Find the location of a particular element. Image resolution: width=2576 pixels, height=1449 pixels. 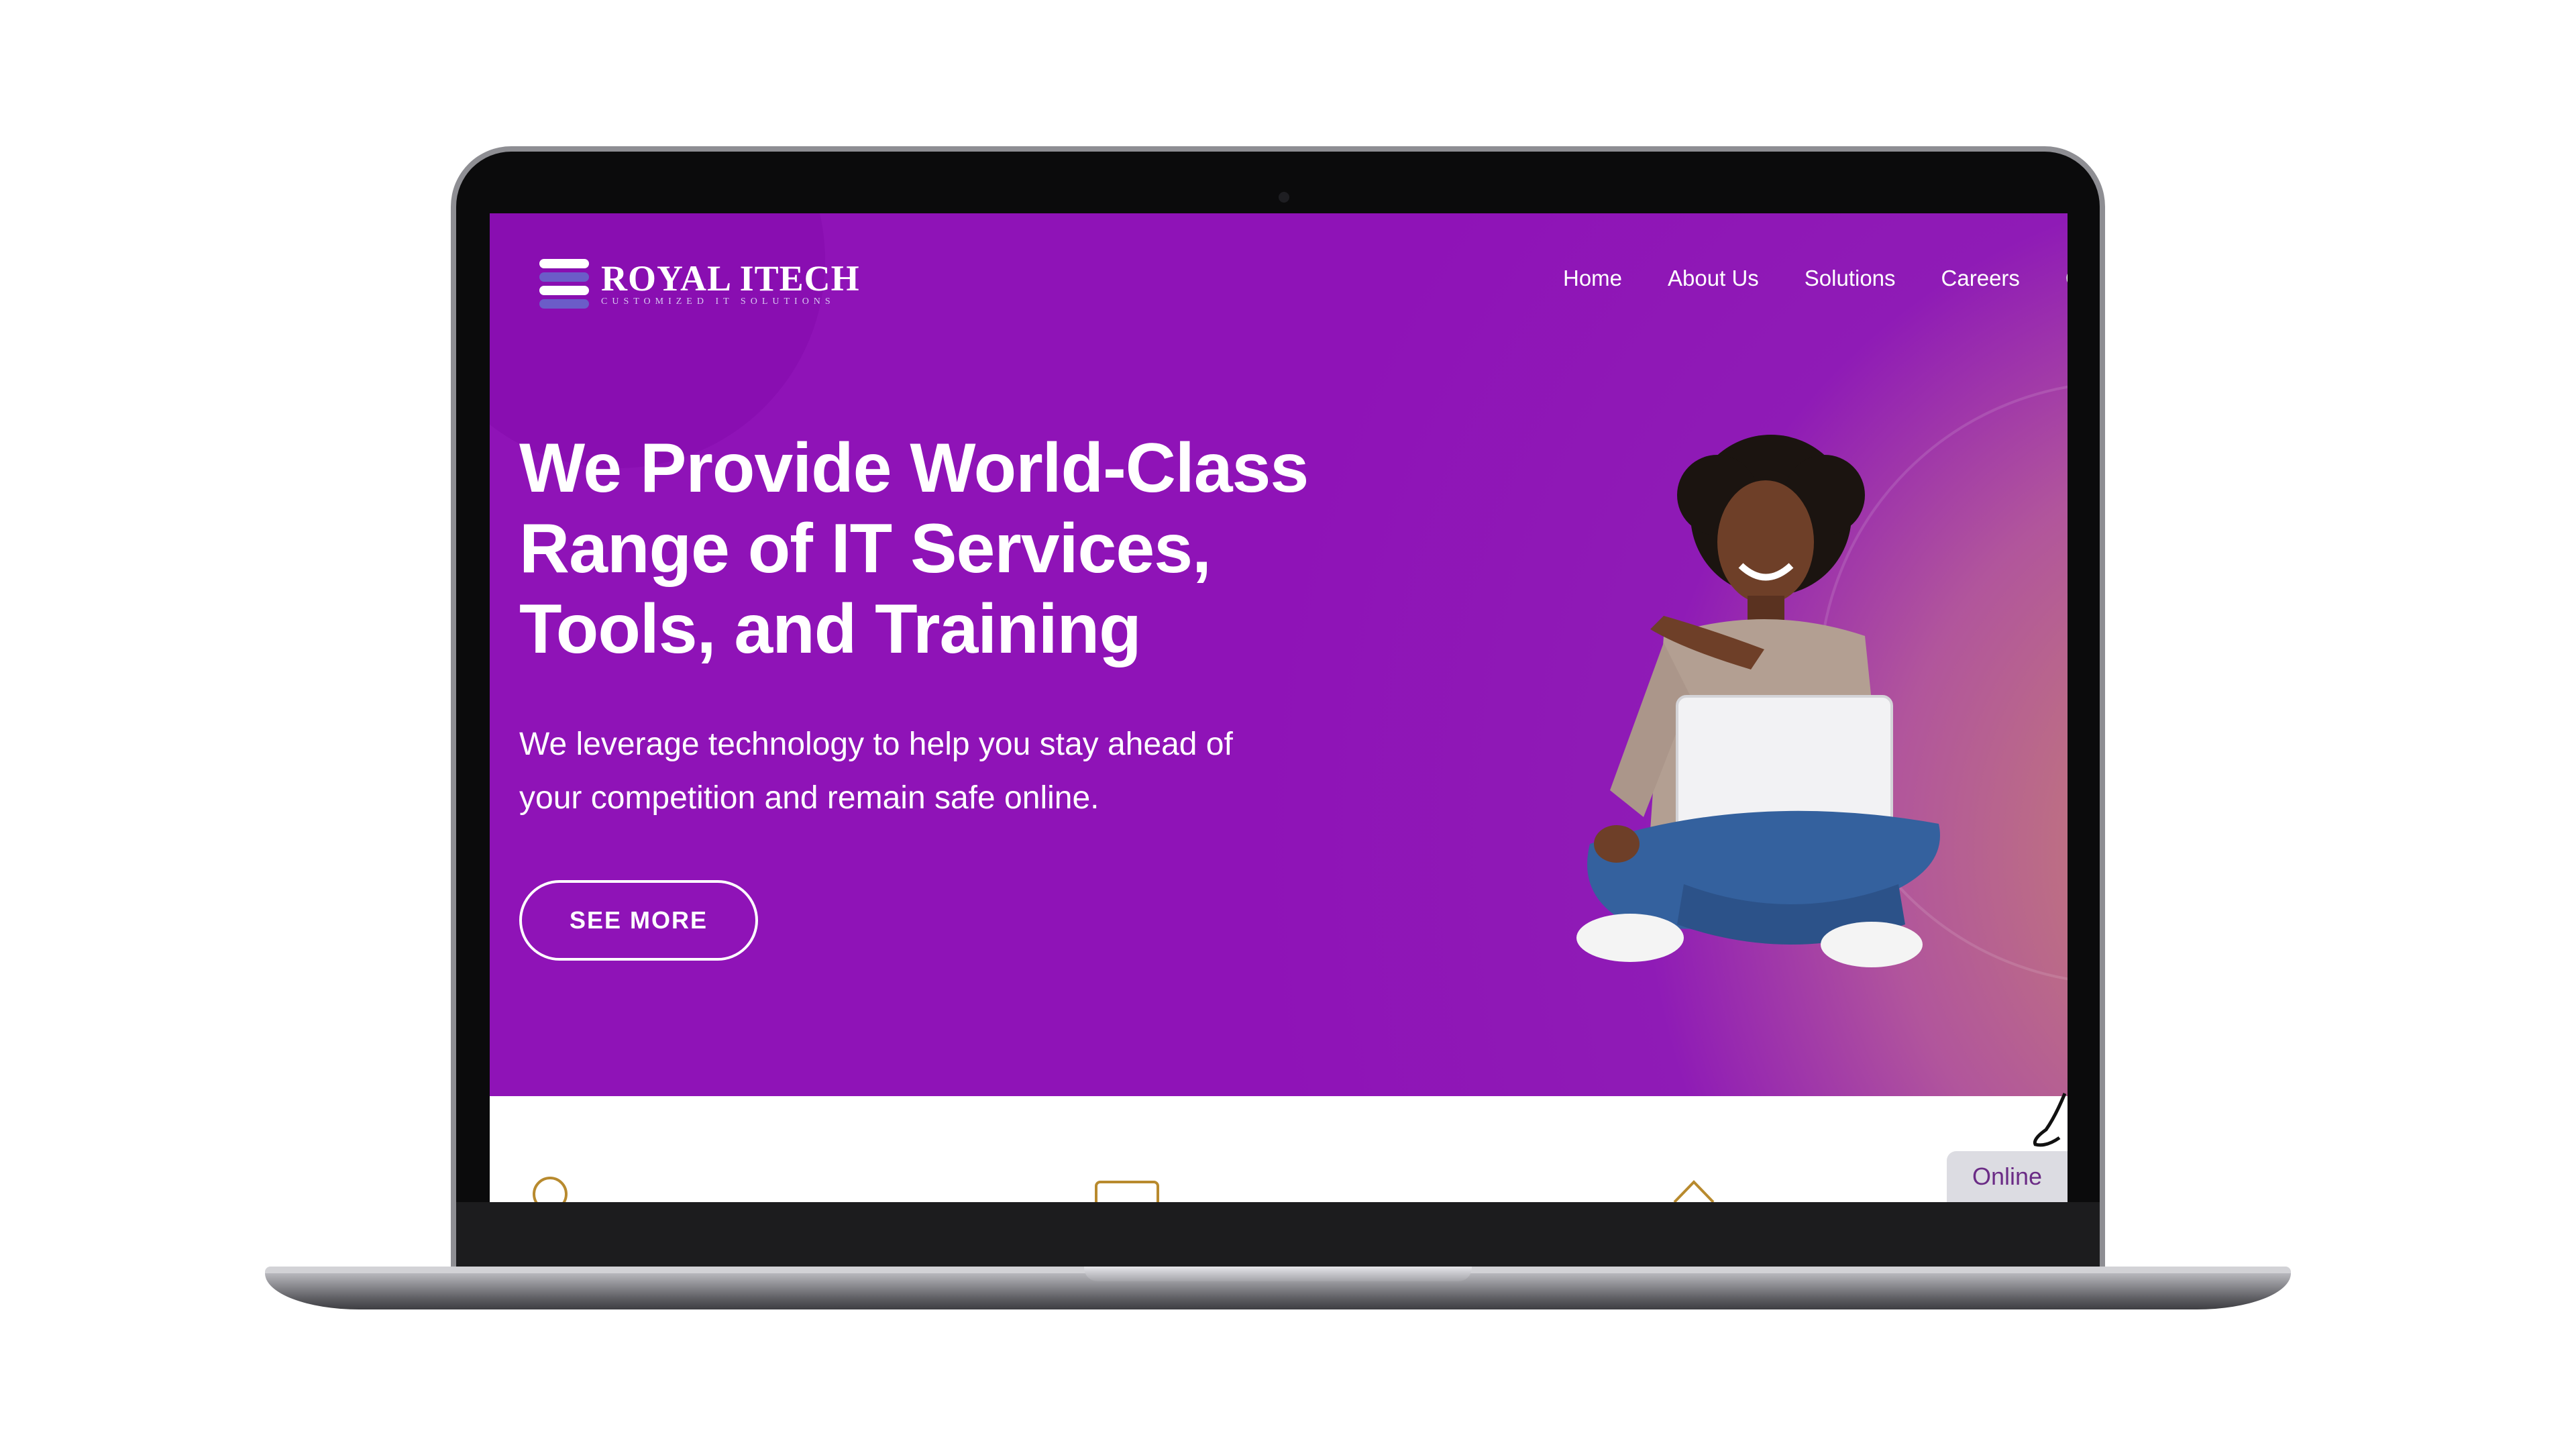

brand-tagline: CUSTOMIZED IT SOLUTIONS is located at coordinates (718, 301).